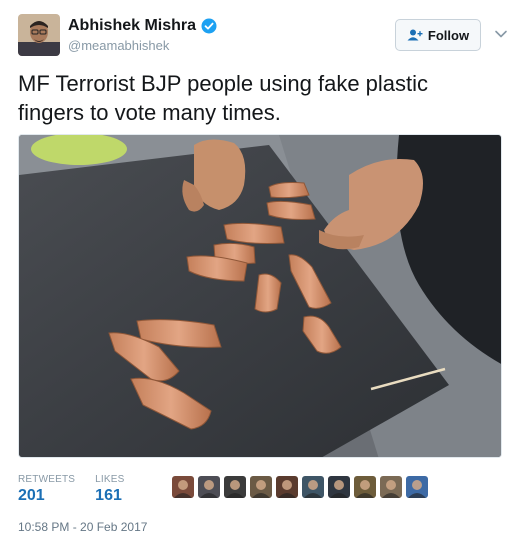 The width and height of the screenshot is (522, 544). Describe the element at coordinates (39, 35) in the screenshot. I see `author-avatar` at that location.